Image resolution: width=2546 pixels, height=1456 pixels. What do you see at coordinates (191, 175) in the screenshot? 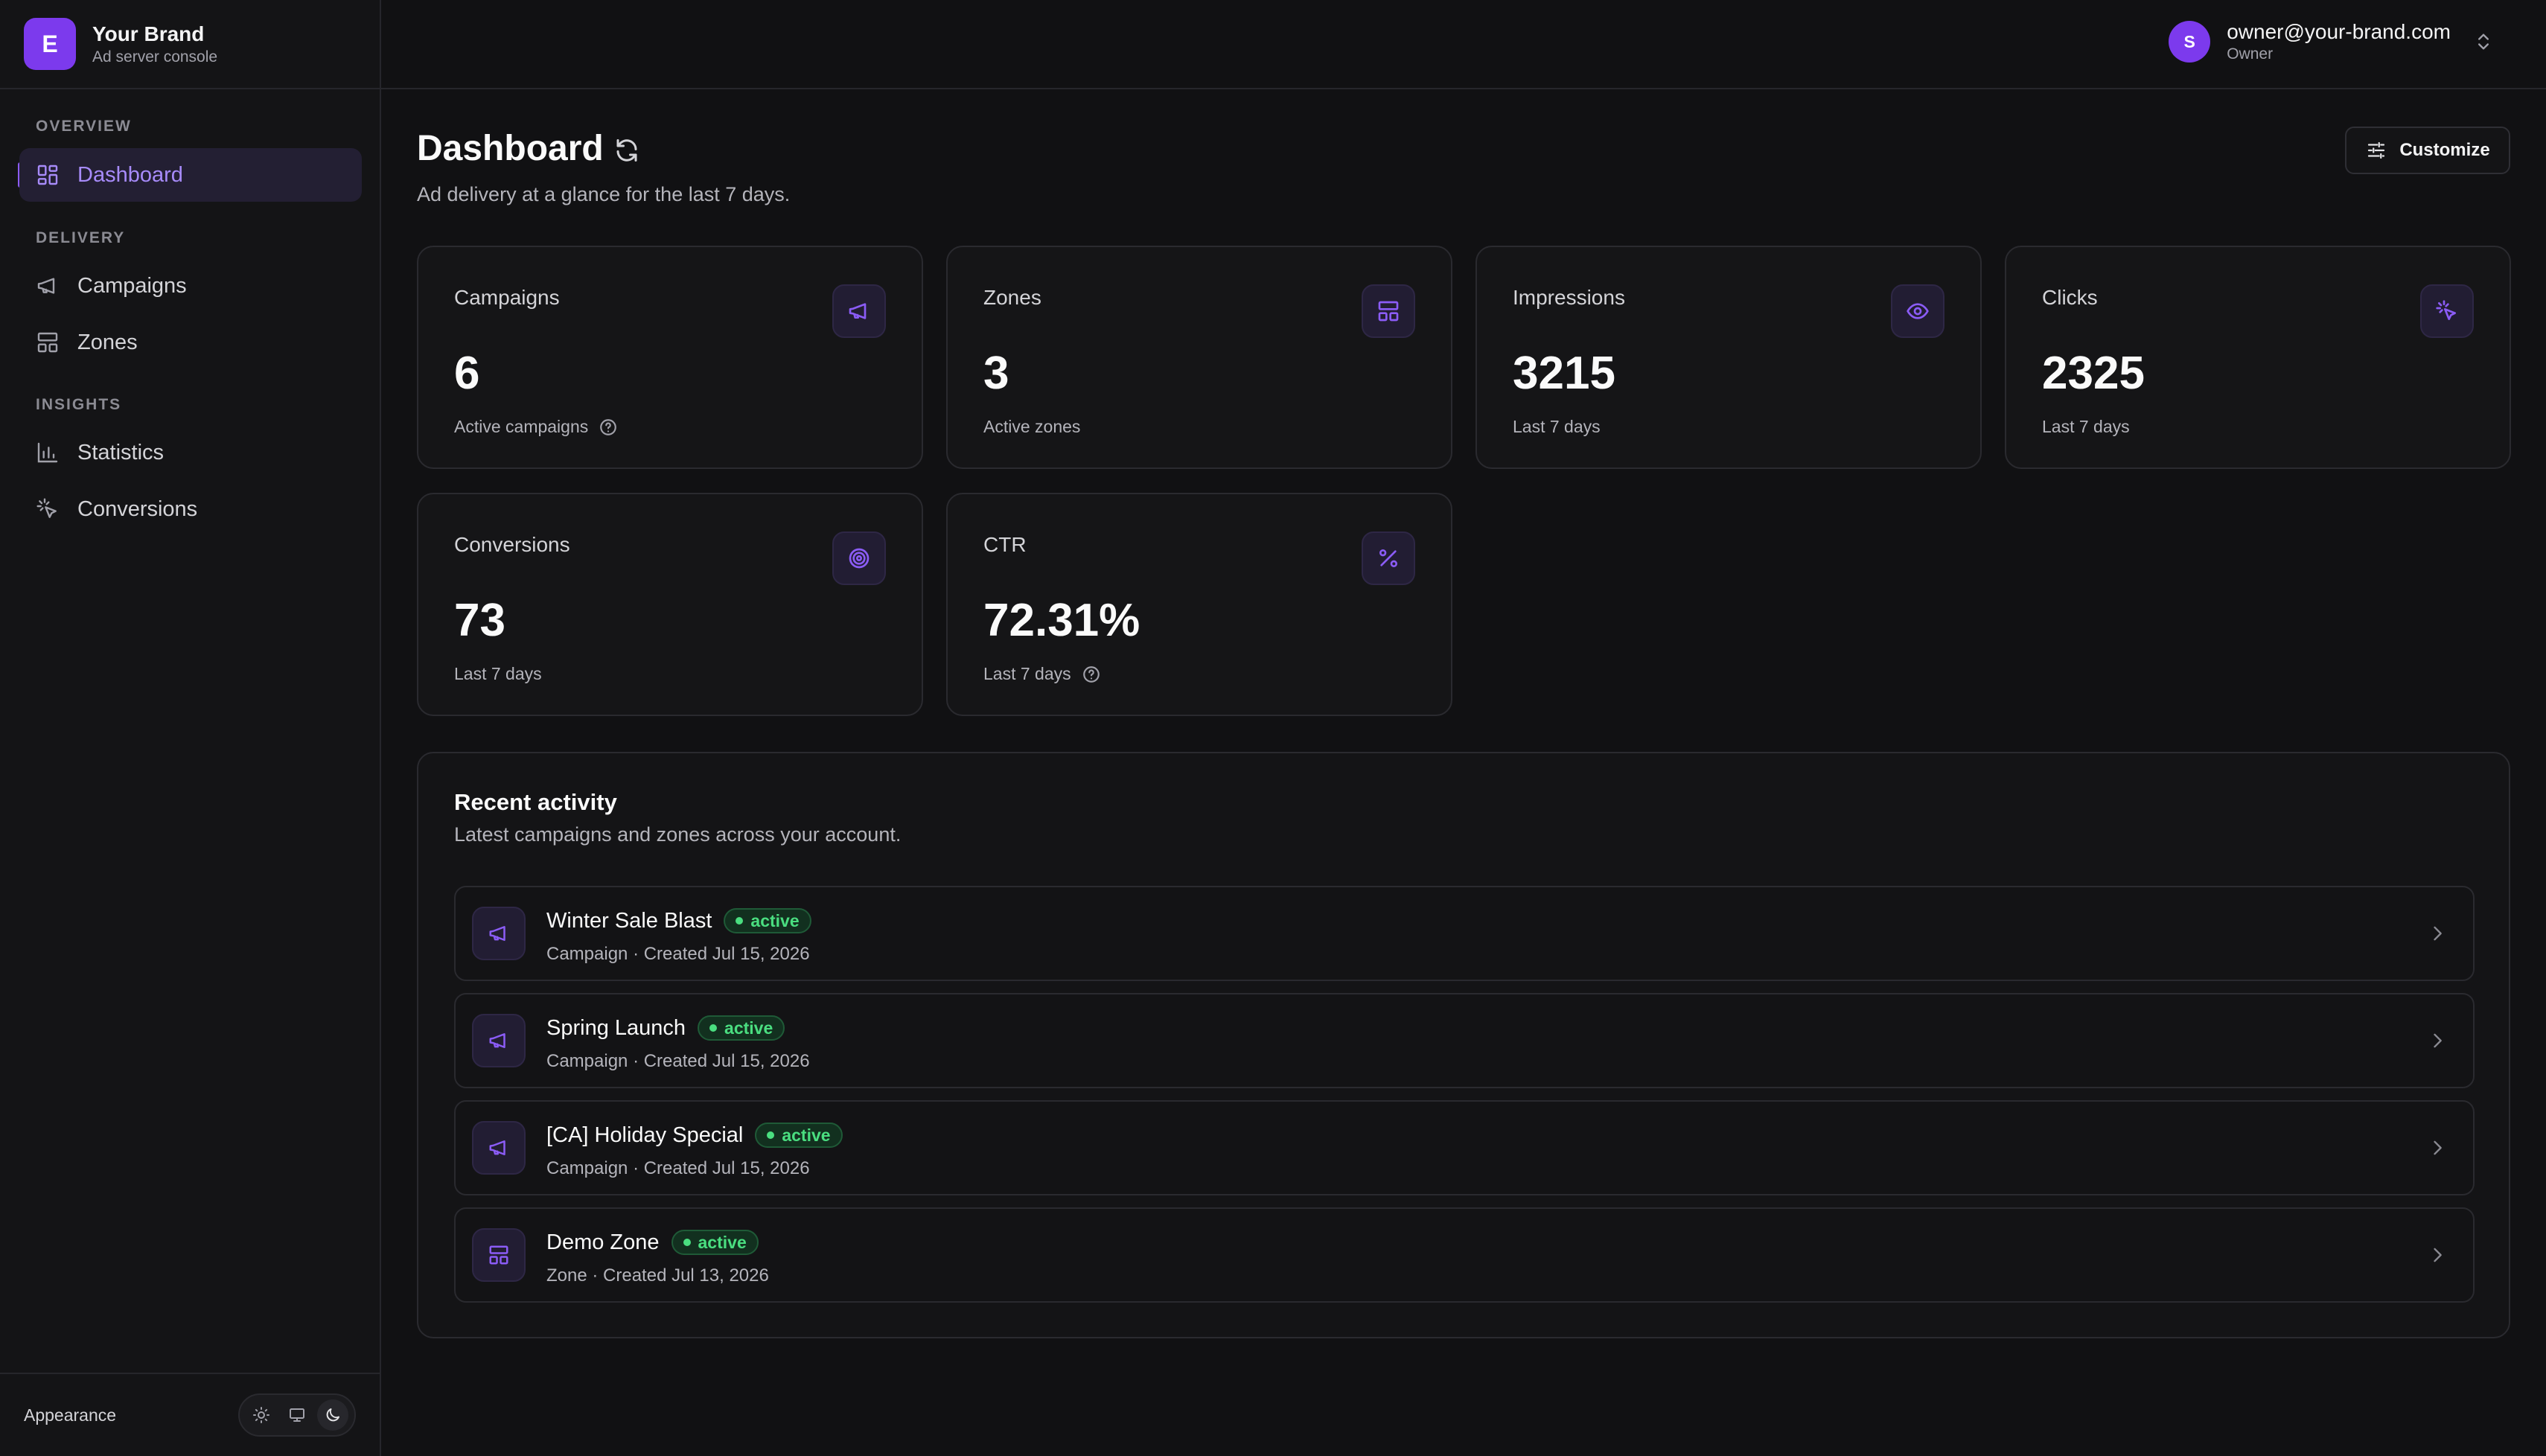
I see `sidebar-item-dashboard: Dashboard` at bounding box center [191, 175].